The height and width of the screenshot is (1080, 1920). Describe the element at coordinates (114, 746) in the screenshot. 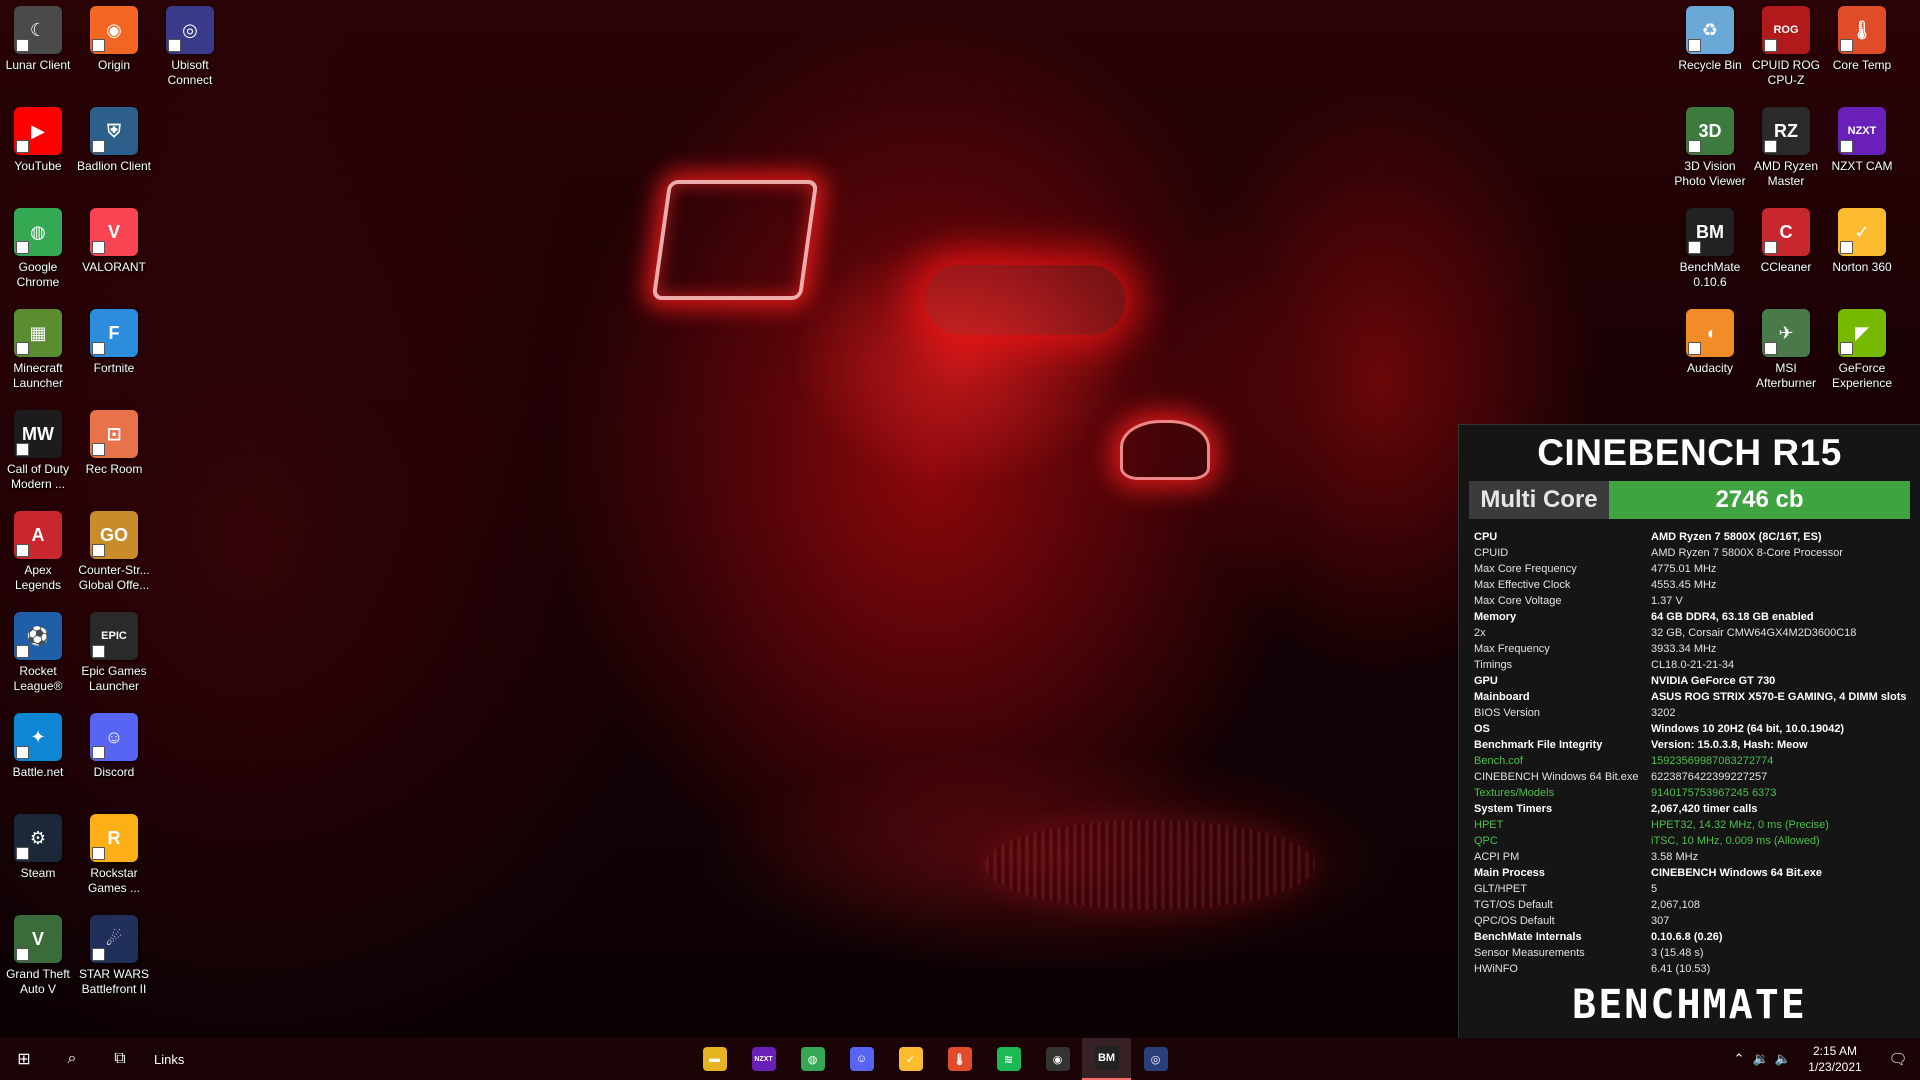

I see `desktop-icon-discord: ☺ Discord` at that location.